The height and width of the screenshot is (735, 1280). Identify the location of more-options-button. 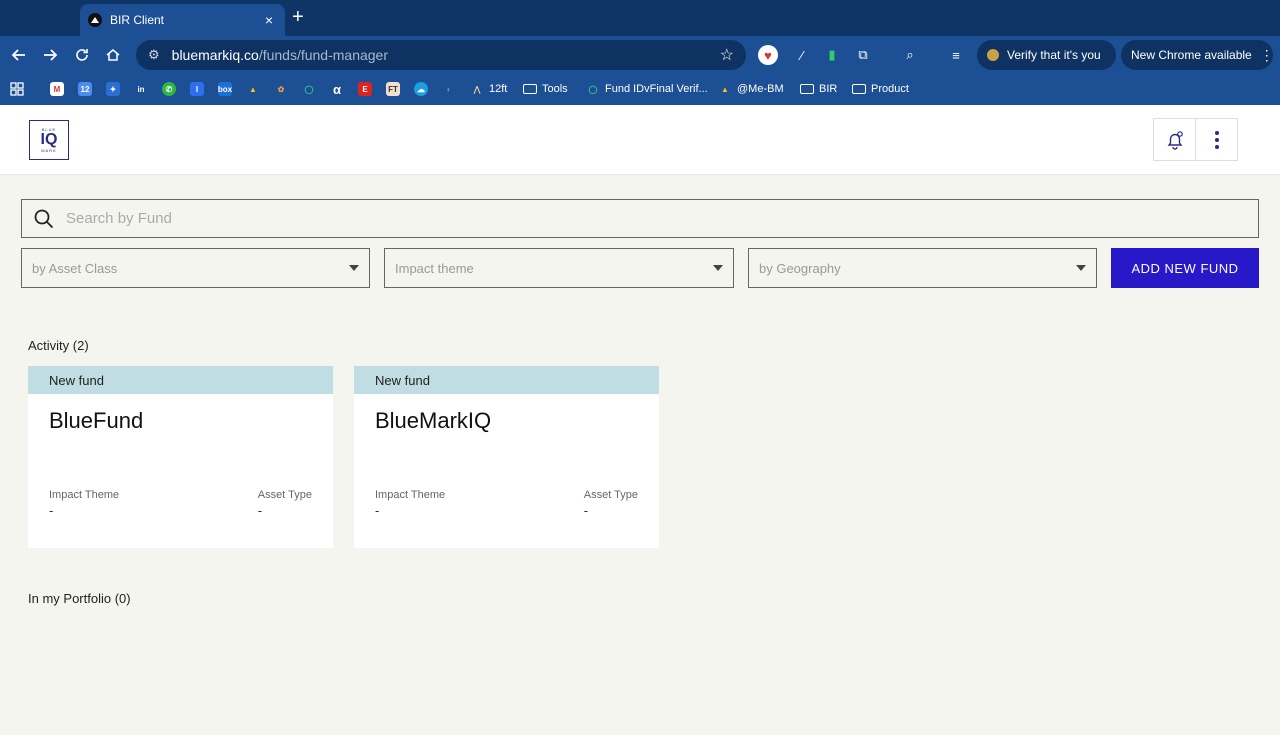
(1216, 139).